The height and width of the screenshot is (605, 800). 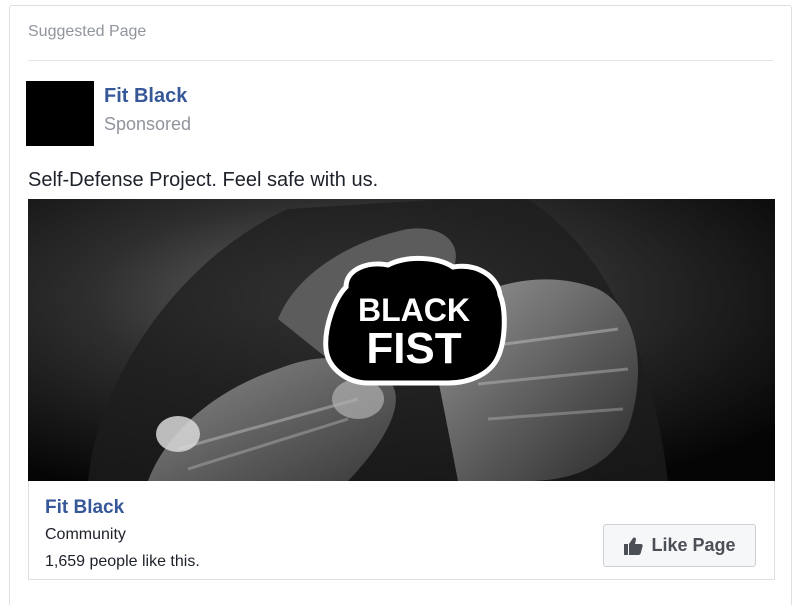 I want to click on black-fist-logo: BLACK FIST, so click(x=415, y=320).